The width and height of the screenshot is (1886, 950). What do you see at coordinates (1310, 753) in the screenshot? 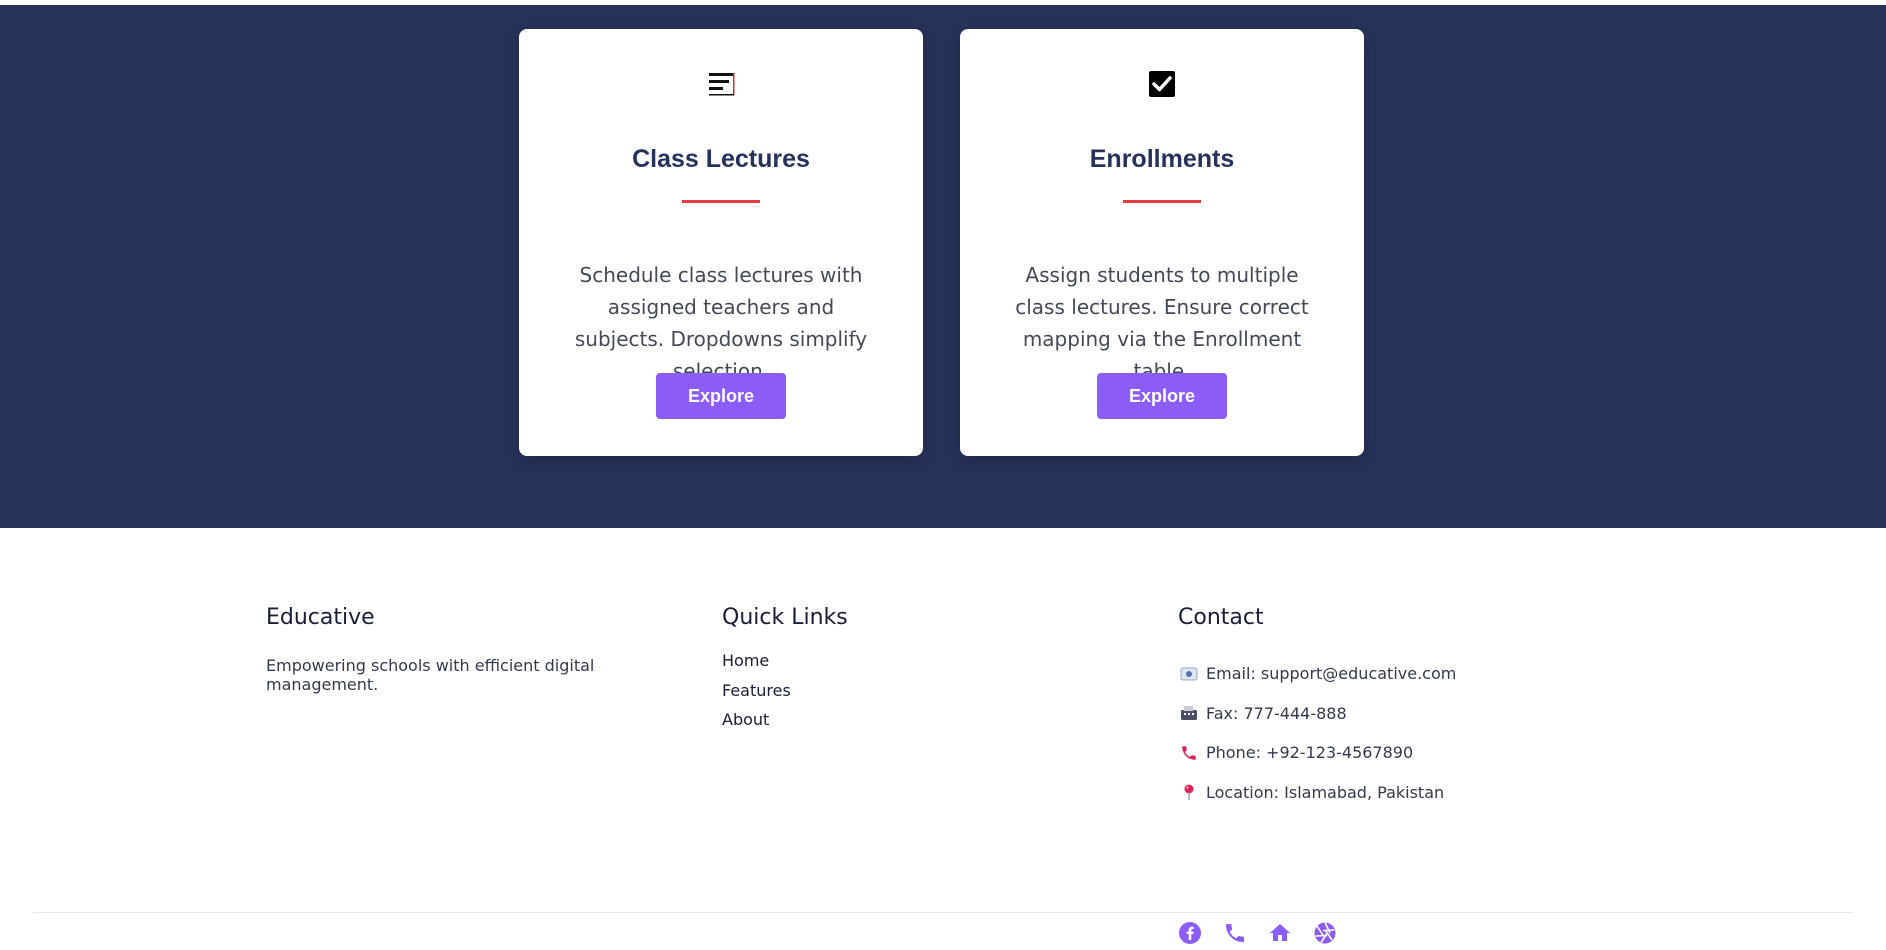
I see `contact-phone-text: Phone: +92-123-4567890` at bounding box center [1310, 753].